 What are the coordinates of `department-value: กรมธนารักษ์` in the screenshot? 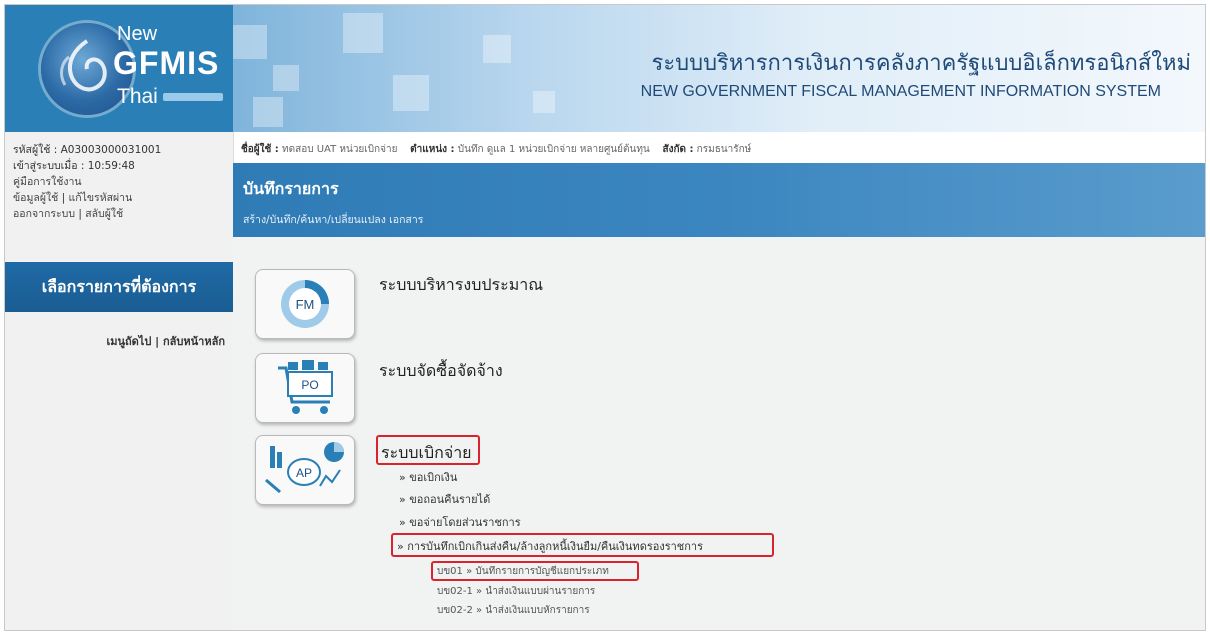 It's located at (724, 149).